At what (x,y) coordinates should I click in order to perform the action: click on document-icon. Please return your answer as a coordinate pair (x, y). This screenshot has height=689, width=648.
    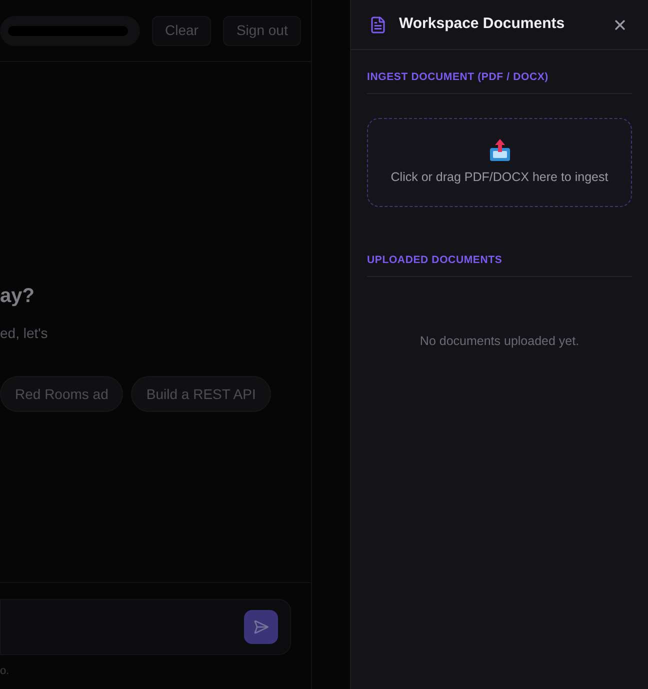
    Looking at the image, I should click on (378, 25).